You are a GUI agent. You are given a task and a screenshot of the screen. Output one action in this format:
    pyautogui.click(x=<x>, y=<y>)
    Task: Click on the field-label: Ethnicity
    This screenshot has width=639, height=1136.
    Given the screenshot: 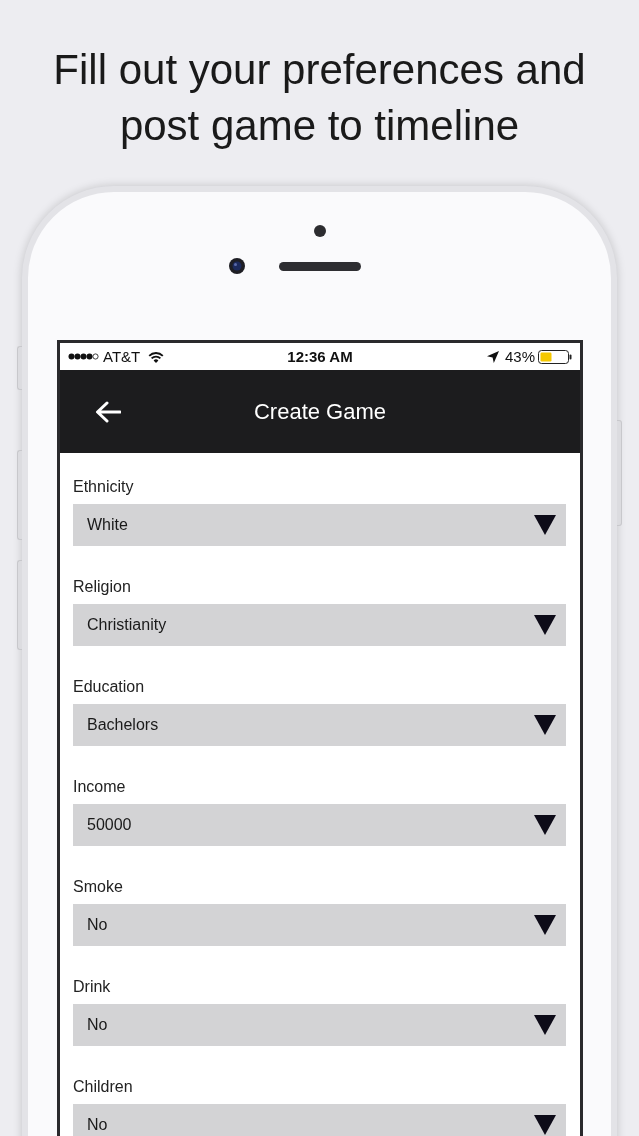 What is the action you would take?
    pyautogui.click(x=104, y=487)
    